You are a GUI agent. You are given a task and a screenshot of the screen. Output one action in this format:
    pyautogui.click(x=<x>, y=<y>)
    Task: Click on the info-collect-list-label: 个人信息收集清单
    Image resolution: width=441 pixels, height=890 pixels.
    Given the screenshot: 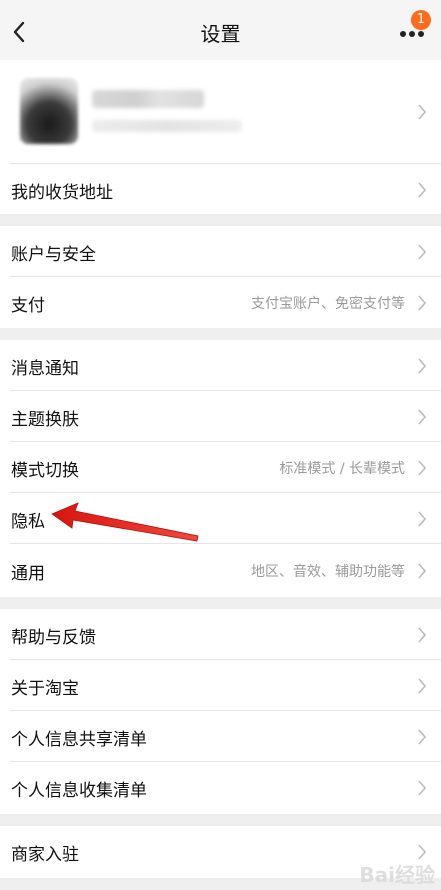 What is the action you would take?
    pyautogui.click(x=79, y=791)
    